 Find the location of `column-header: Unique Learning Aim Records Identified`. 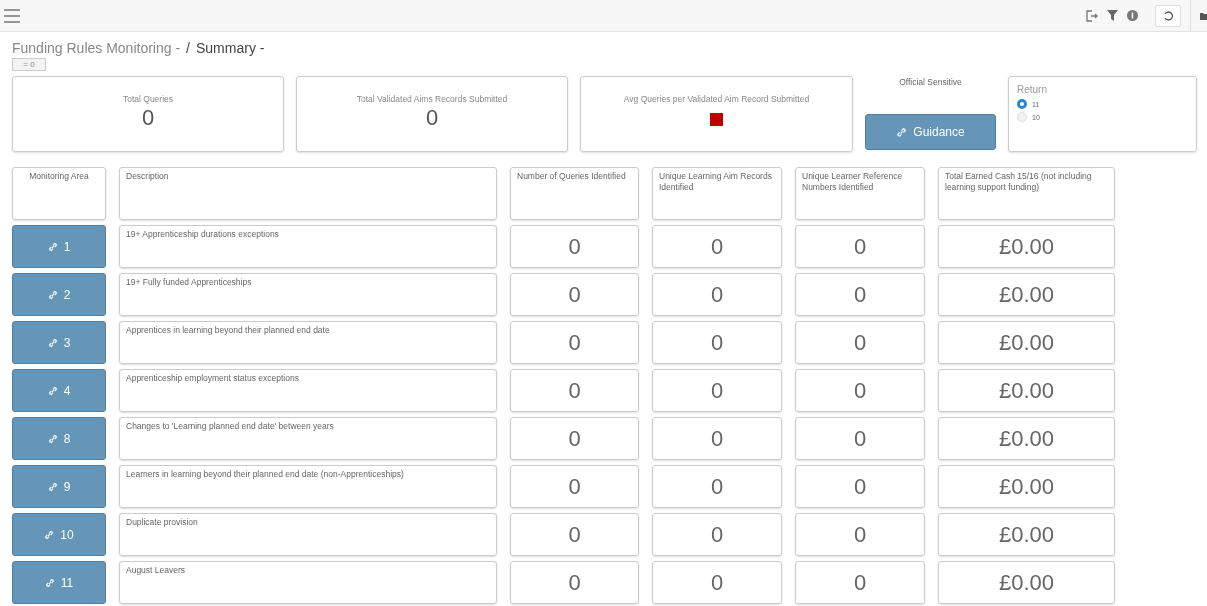

column-header: Unique Learning Aim Records Identified is located at coordinates (717, 193).